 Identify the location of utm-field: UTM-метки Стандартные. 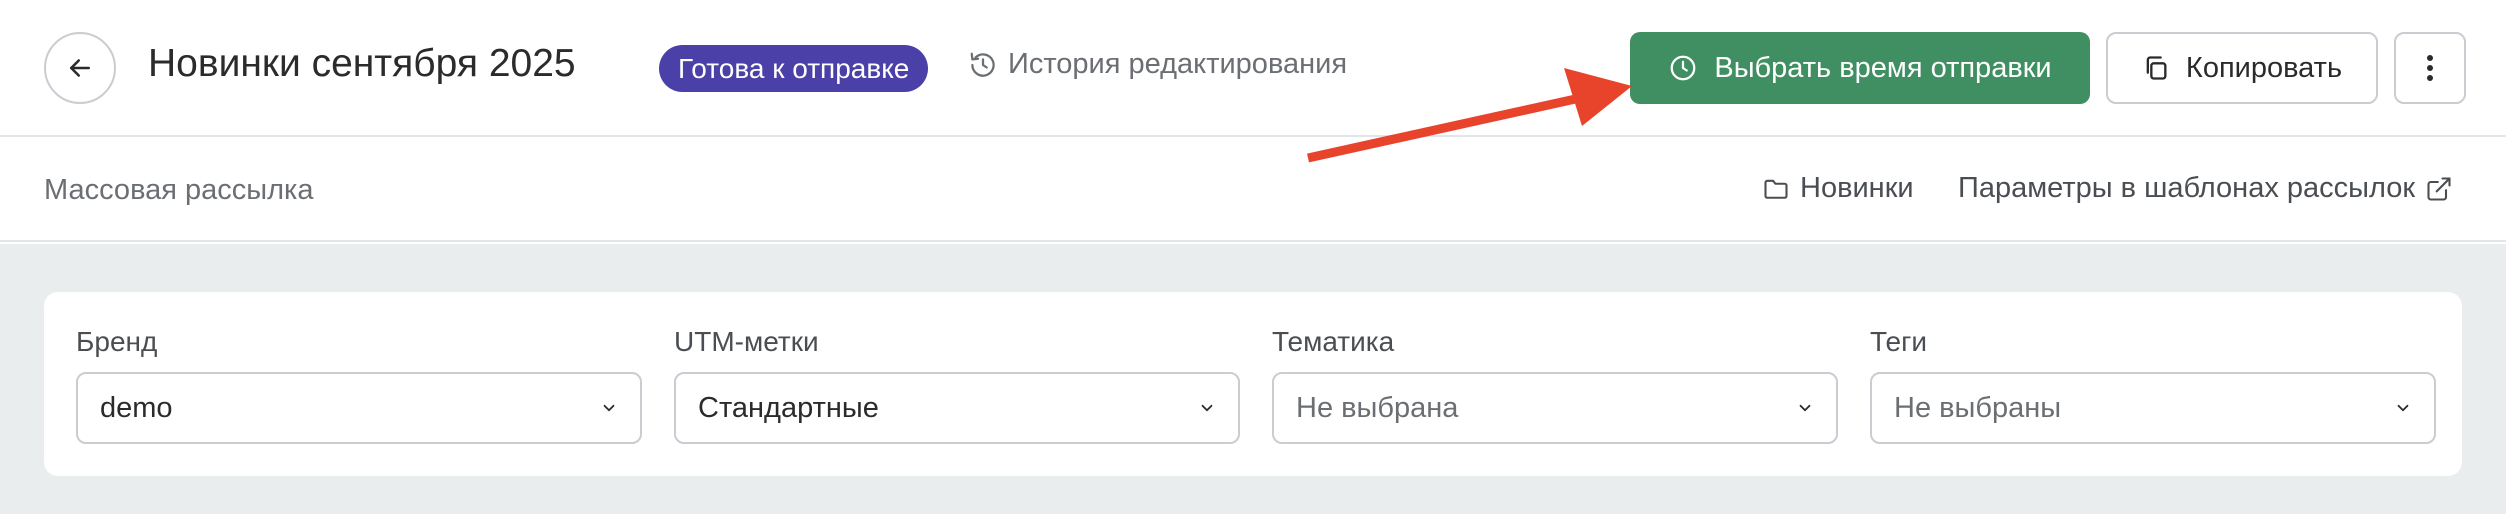
(957, 385).